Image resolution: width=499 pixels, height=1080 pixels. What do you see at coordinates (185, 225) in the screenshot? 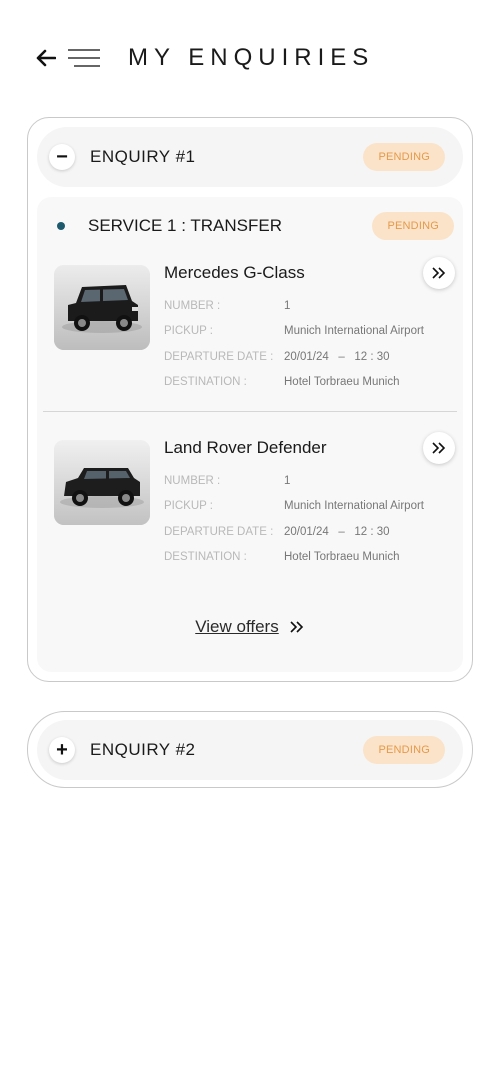
I see `service-title: SERVICE 1 : TRANSFER` at bounding box center [185, 225].